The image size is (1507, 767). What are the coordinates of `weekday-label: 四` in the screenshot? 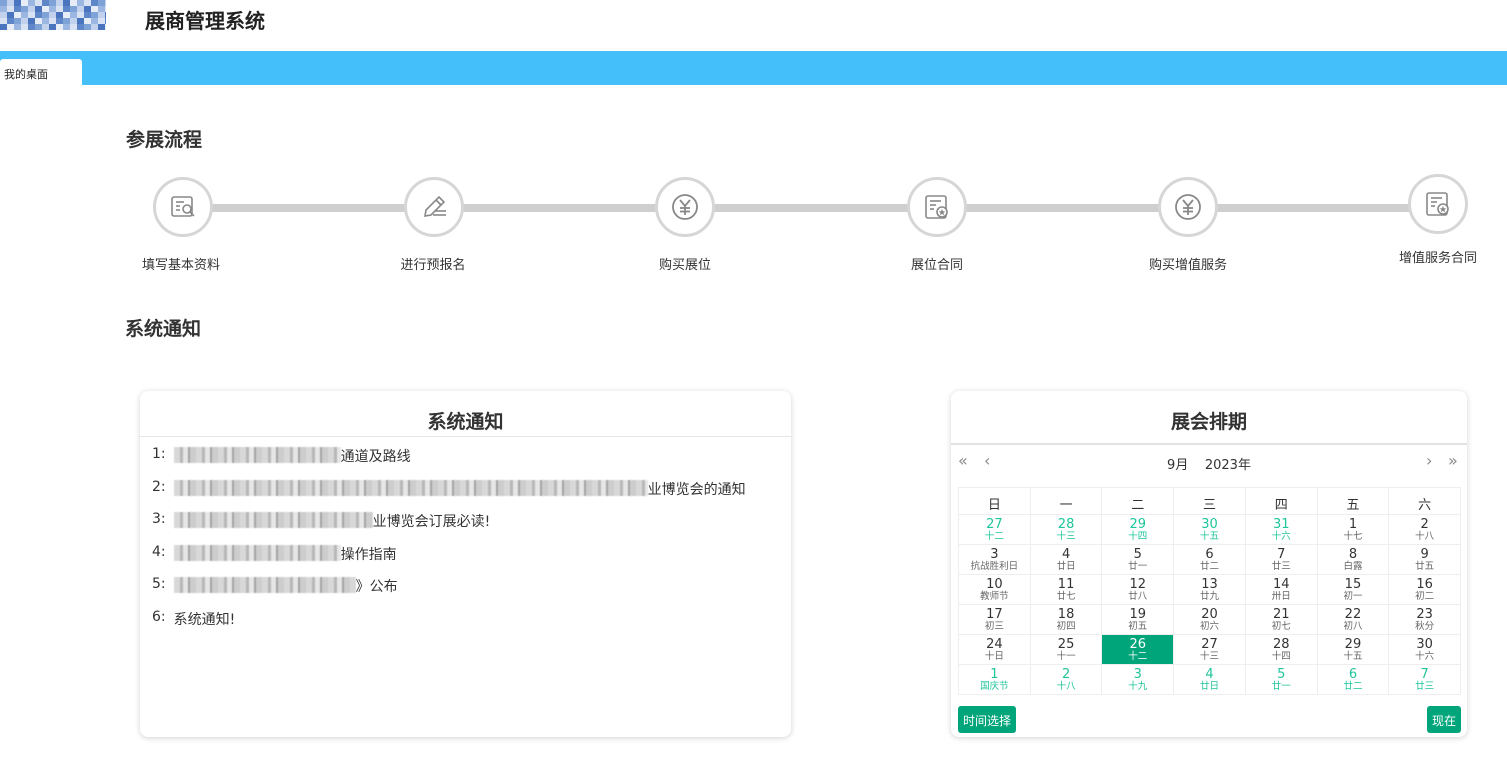 It's located at (1281, 501).